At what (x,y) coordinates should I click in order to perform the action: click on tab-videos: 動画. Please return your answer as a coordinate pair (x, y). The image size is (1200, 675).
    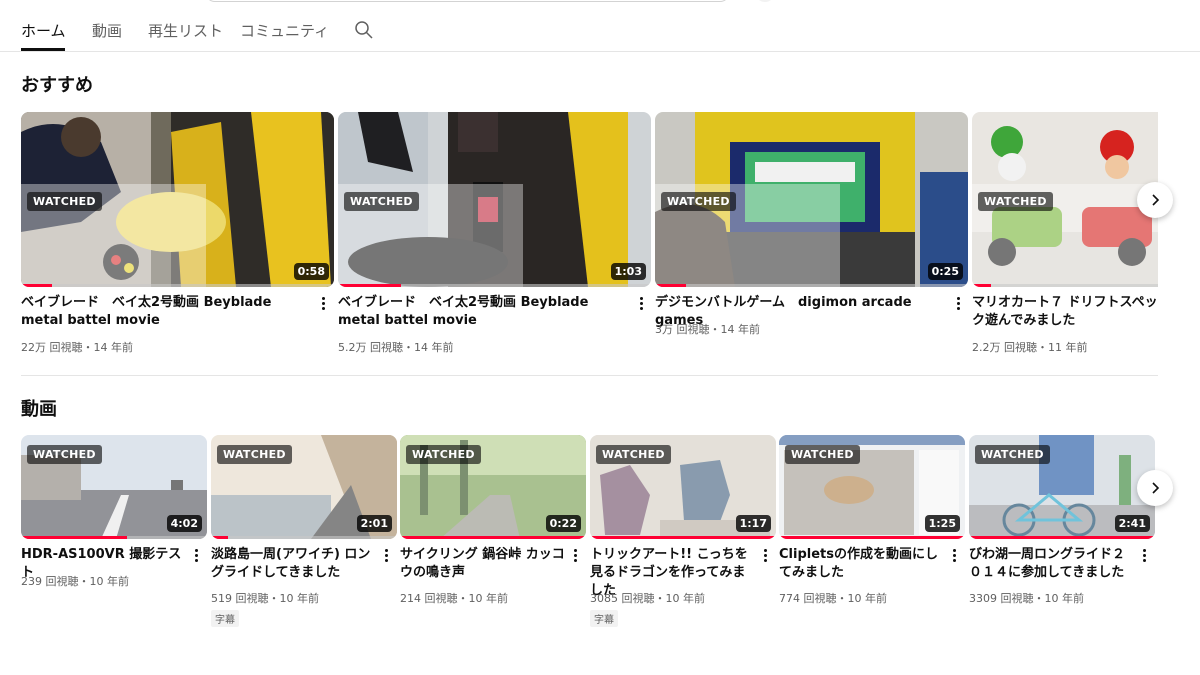
    Looking at the image, I should click on (107, 30).